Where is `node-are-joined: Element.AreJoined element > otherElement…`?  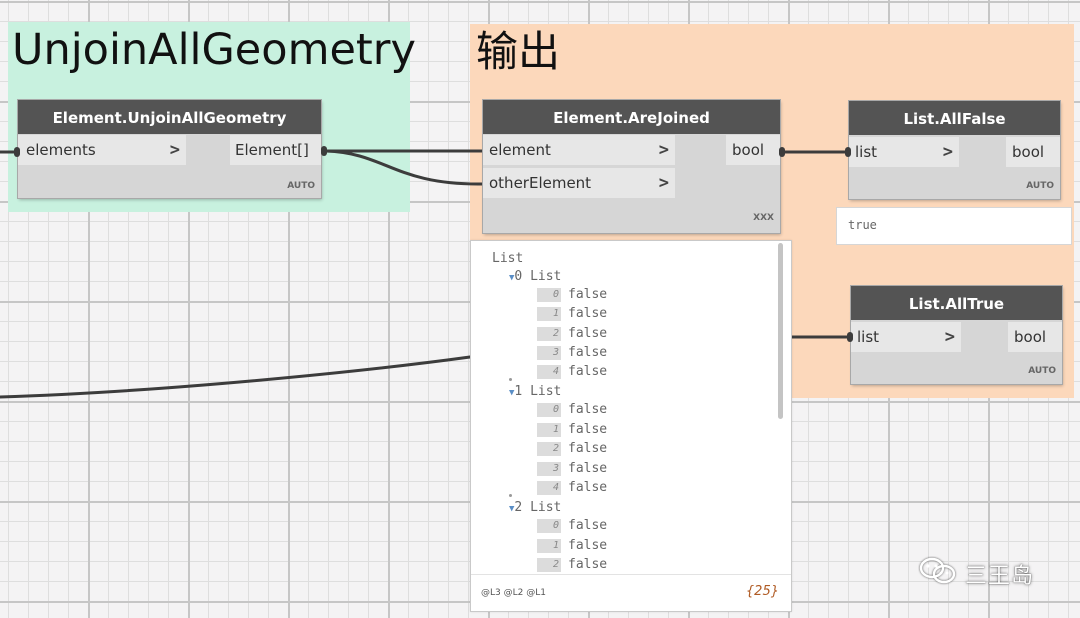 node-are-joined: Element.AreJoined element > otherElement… is located at coordinates (631, 166).